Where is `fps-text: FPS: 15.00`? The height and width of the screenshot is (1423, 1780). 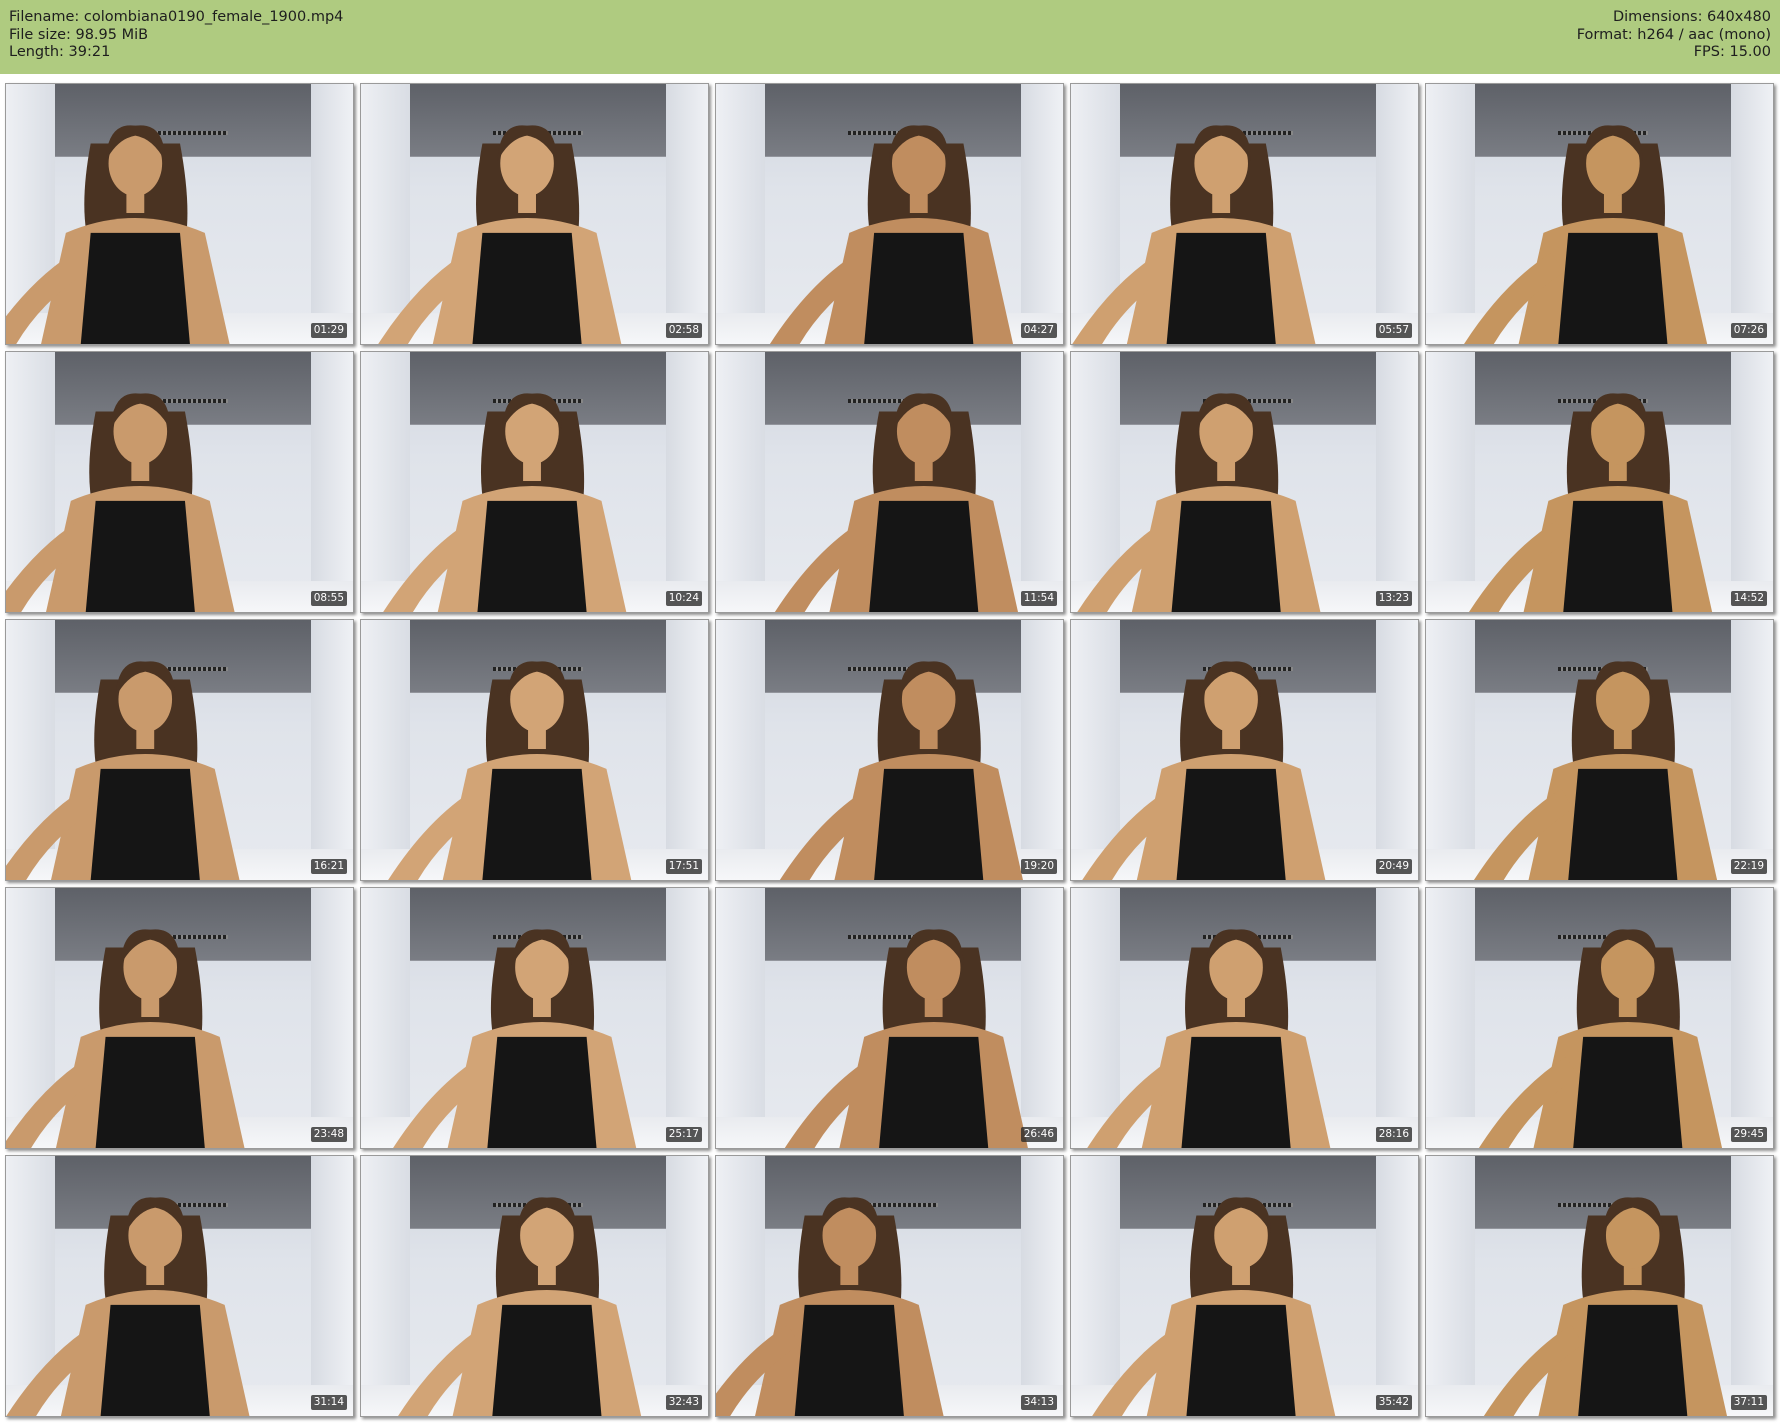
fps-text: FPS: 15.00 is located at coordinates (1732, 52).